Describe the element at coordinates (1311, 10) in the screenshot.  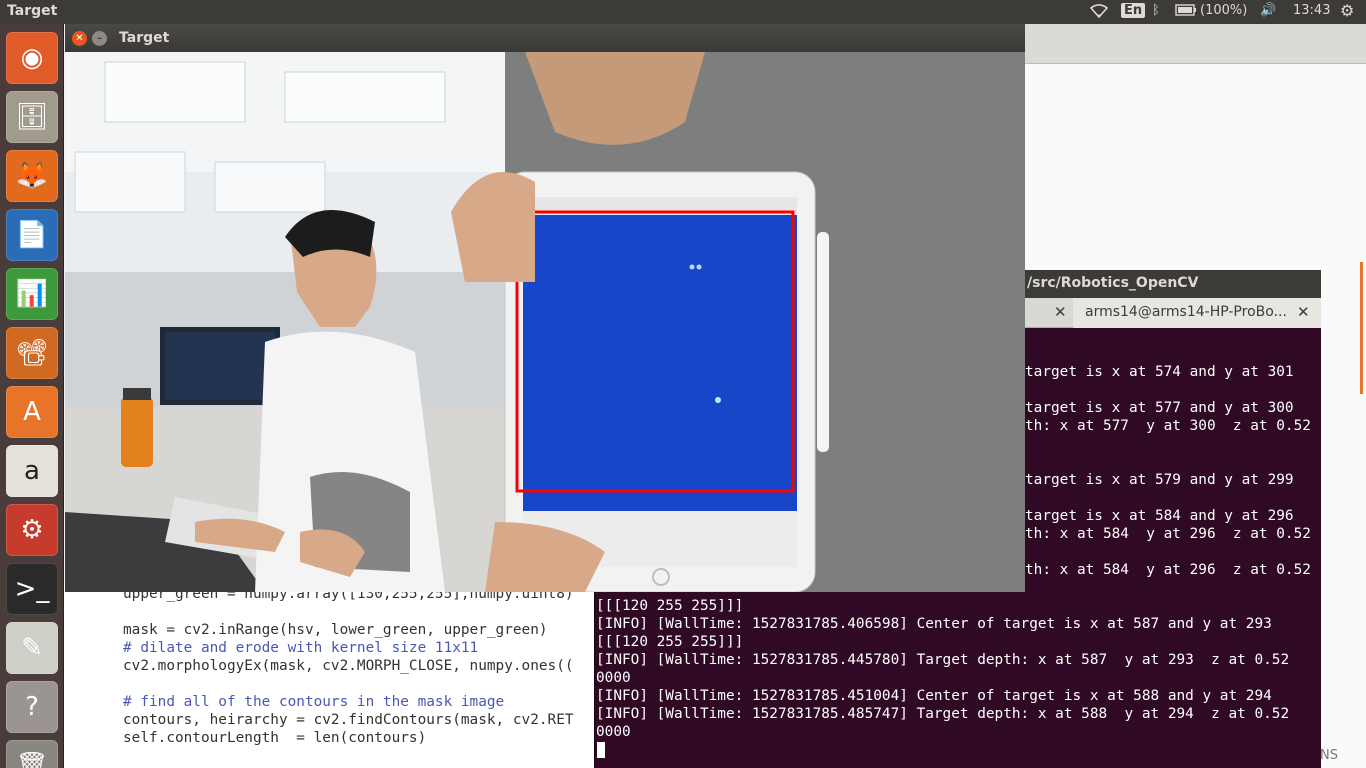
I see `clock: 13:43` at that location.